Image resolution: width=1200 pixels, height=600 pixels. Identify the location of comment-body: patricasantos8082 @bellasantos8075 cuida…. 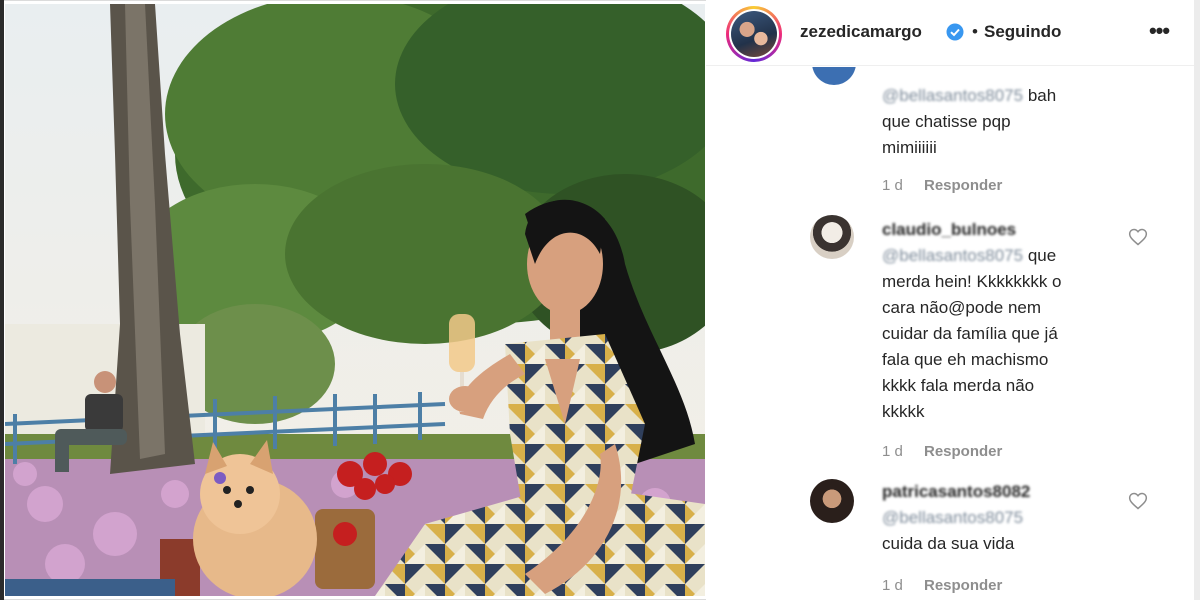
(1002, 518).